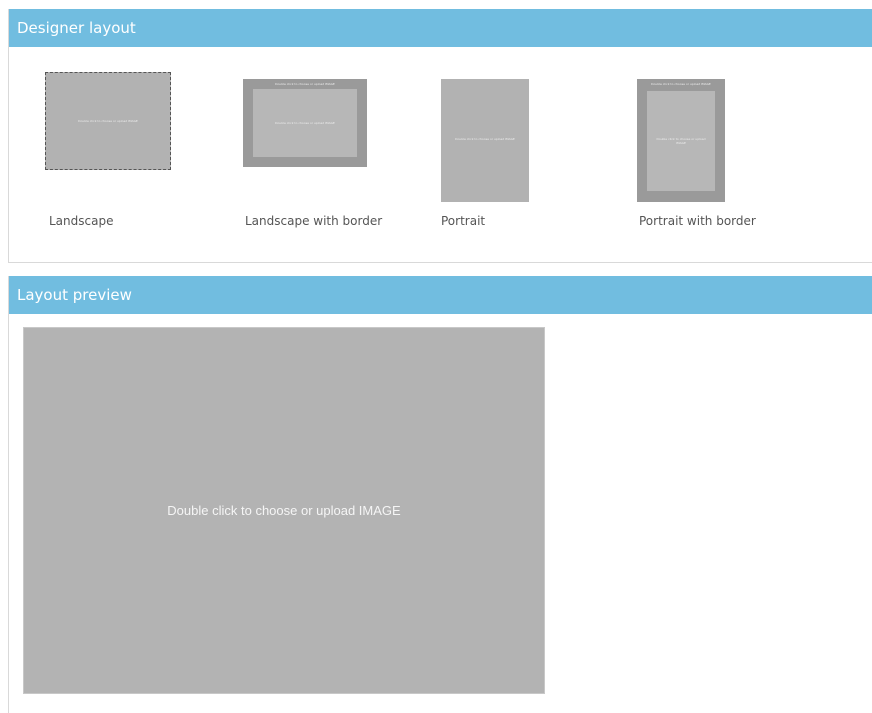 The height and width of the screenshot is (713, 872). I want to click on portrait-border-inner: Double click to choose or upload IMAGE, so click(681, 141).